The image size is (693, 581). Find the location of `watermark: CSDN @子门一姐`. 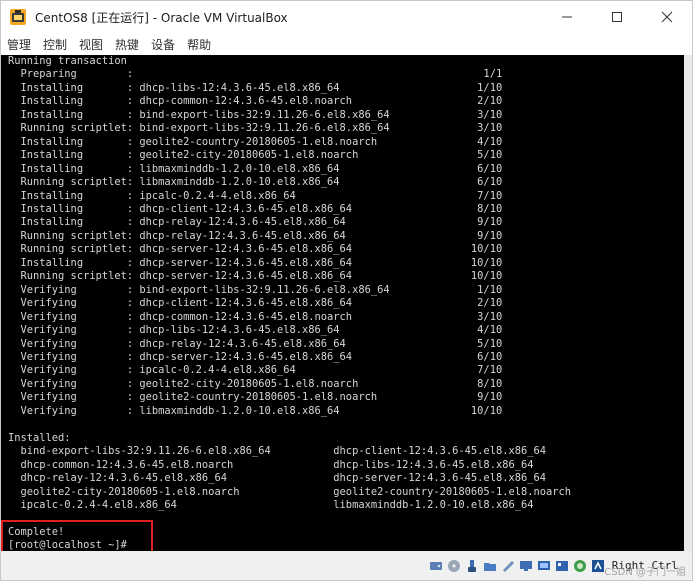

watermark: CSDN @子门一姐 is located at coordinates (645, 572).